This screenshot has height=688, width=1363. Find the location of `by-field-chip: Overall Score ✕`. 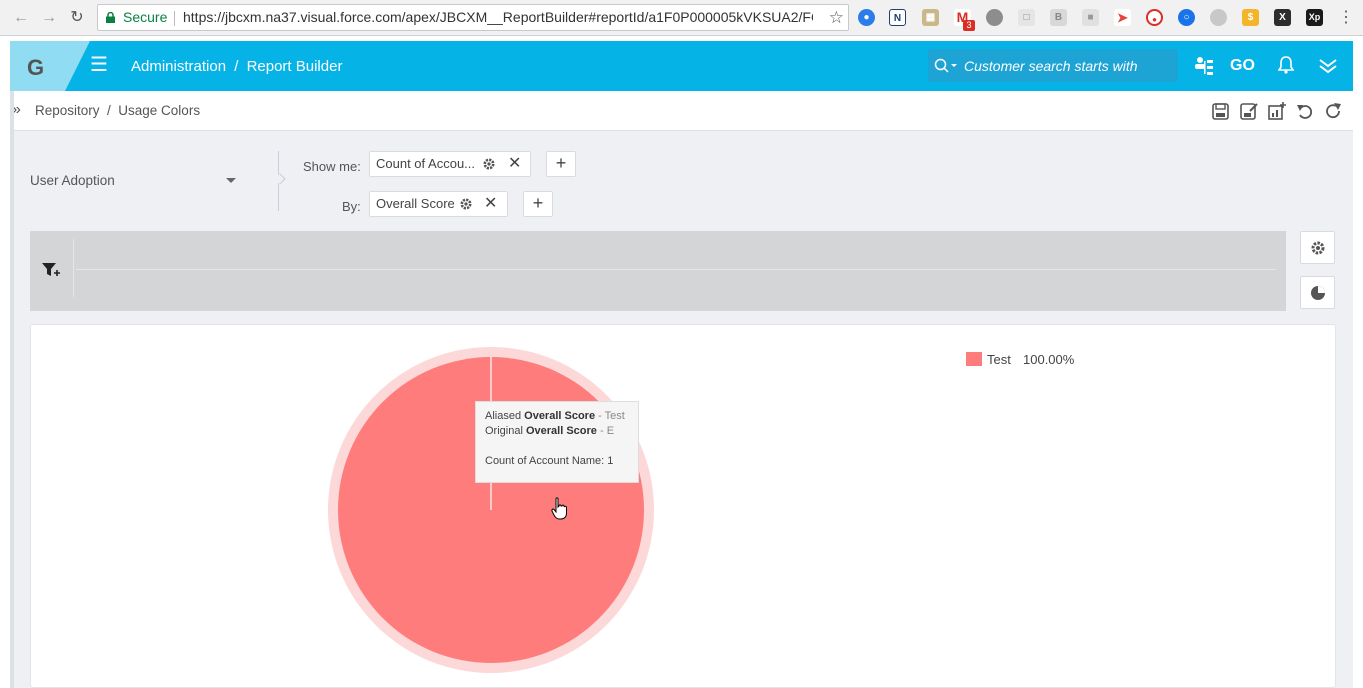

by-field-chip: Overall Score ✕ is located at coordinates (438, 204).